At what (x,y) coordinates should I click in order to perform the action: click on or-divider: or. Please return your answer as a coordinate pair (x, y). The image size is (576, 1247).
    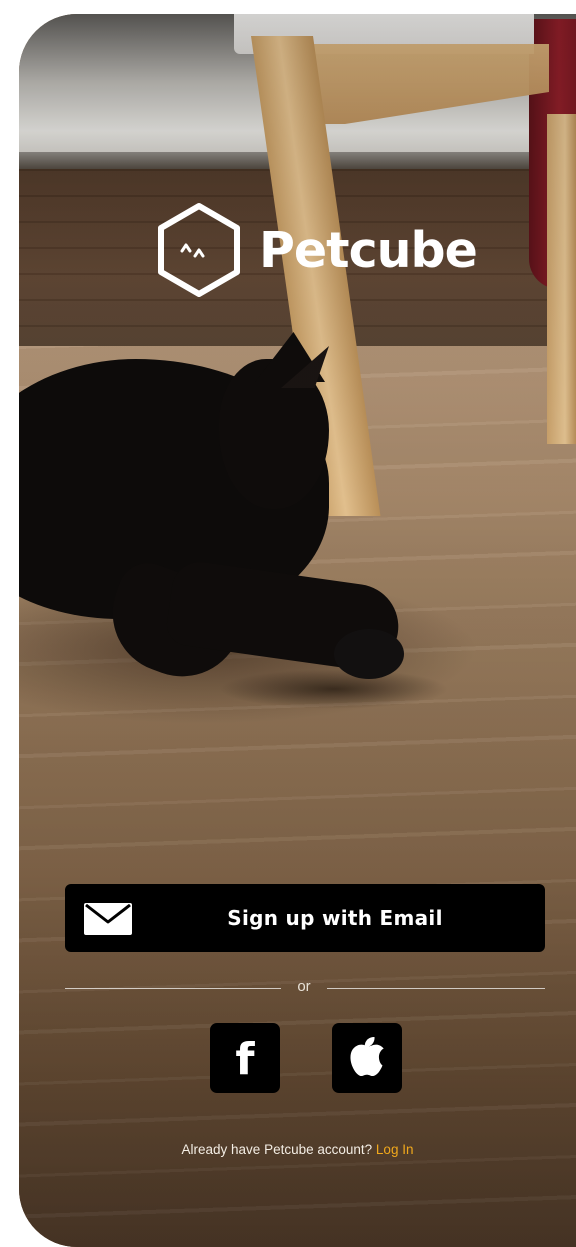
    Looking at the image, I should click on (305, 988).